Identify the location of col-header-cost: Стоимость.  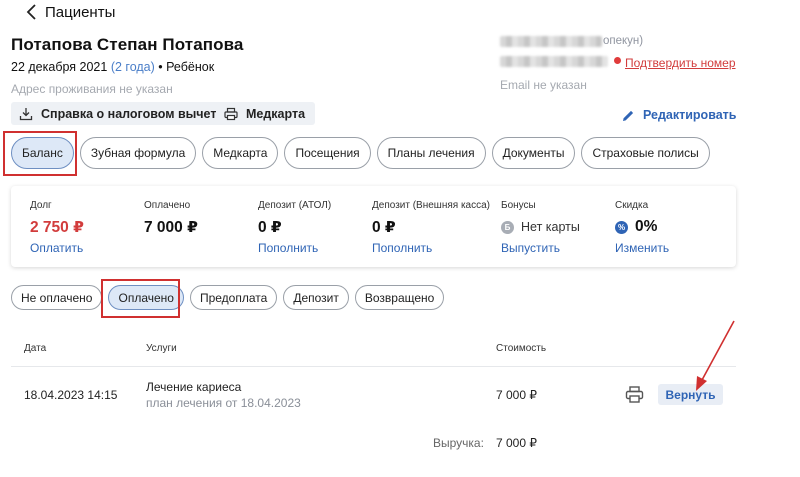
(521, 348).